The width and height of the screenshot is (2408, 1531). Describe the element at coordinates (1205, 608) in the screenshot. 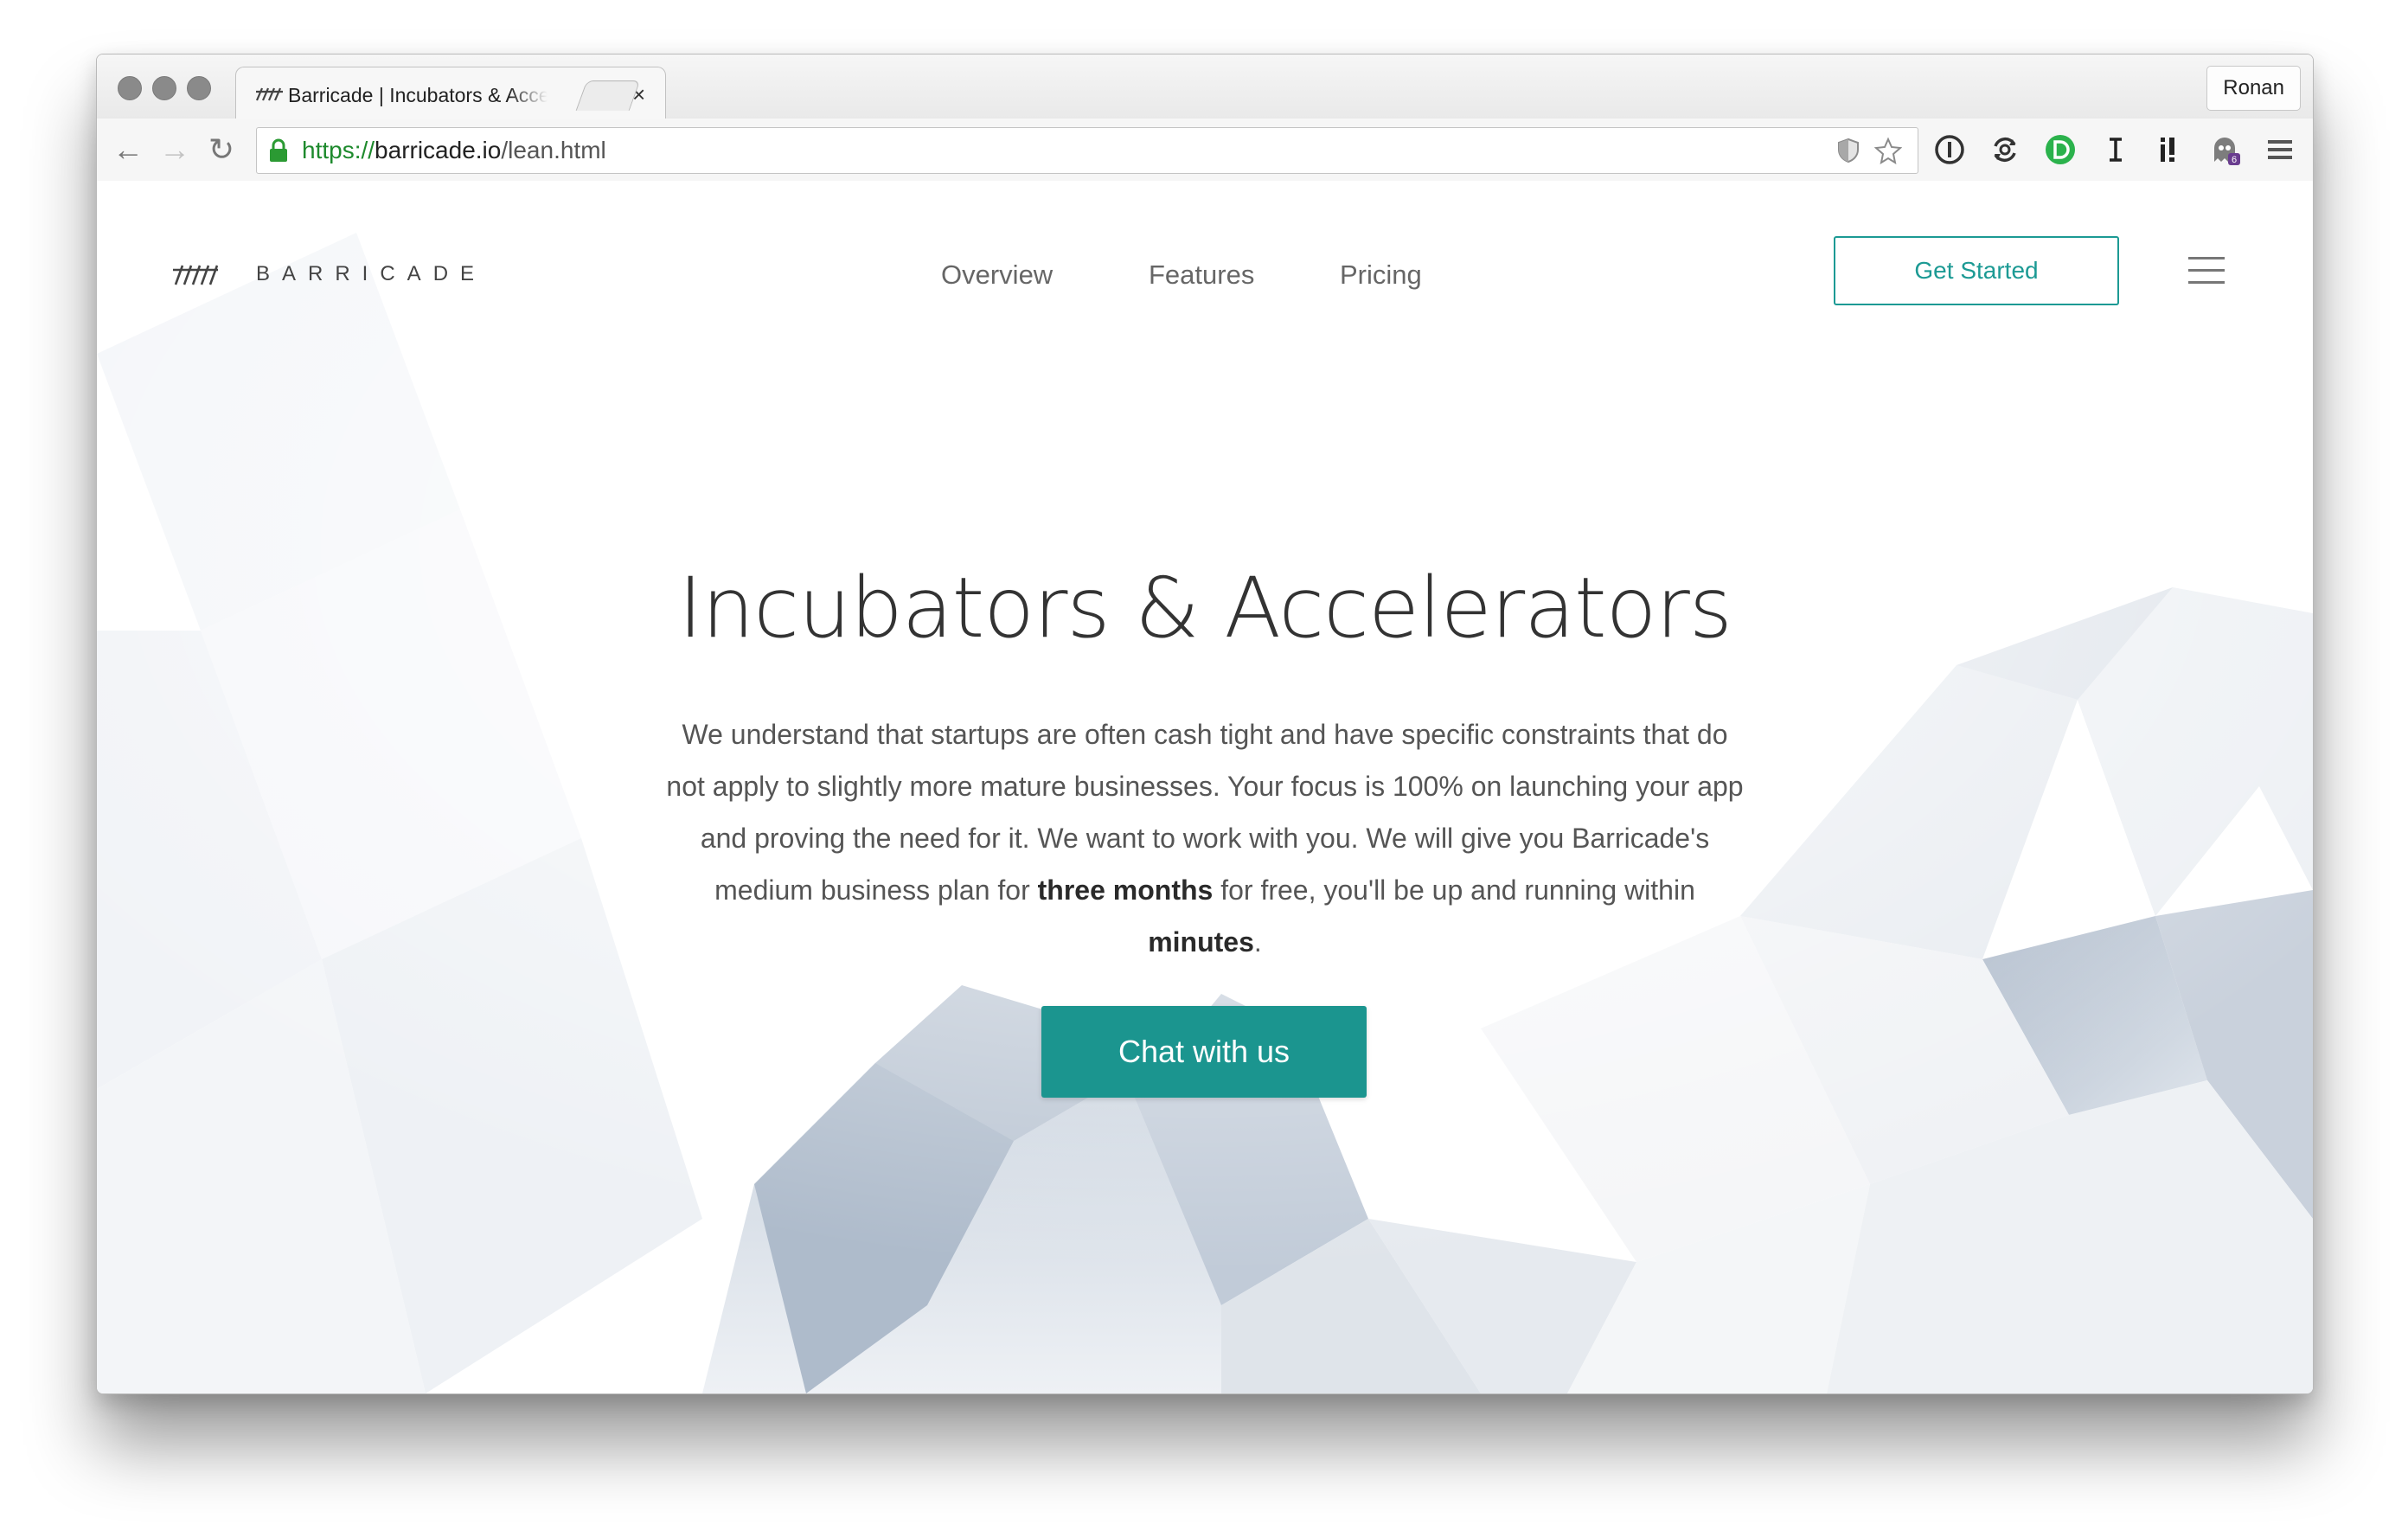

I see `hero-title: Incubators & Accelerators` at that location.